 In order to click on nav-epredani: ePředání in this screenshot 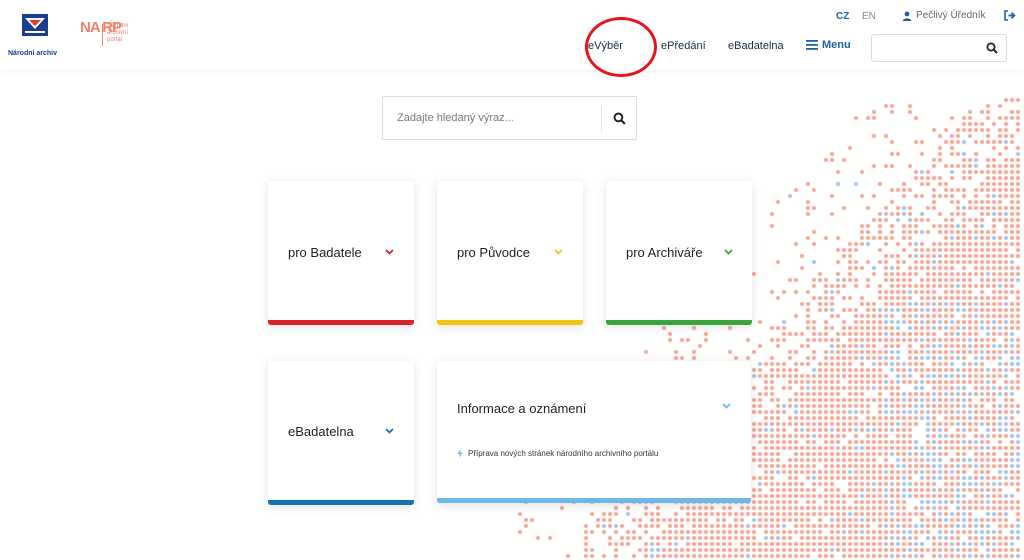, I will do `click(683, 46)`.